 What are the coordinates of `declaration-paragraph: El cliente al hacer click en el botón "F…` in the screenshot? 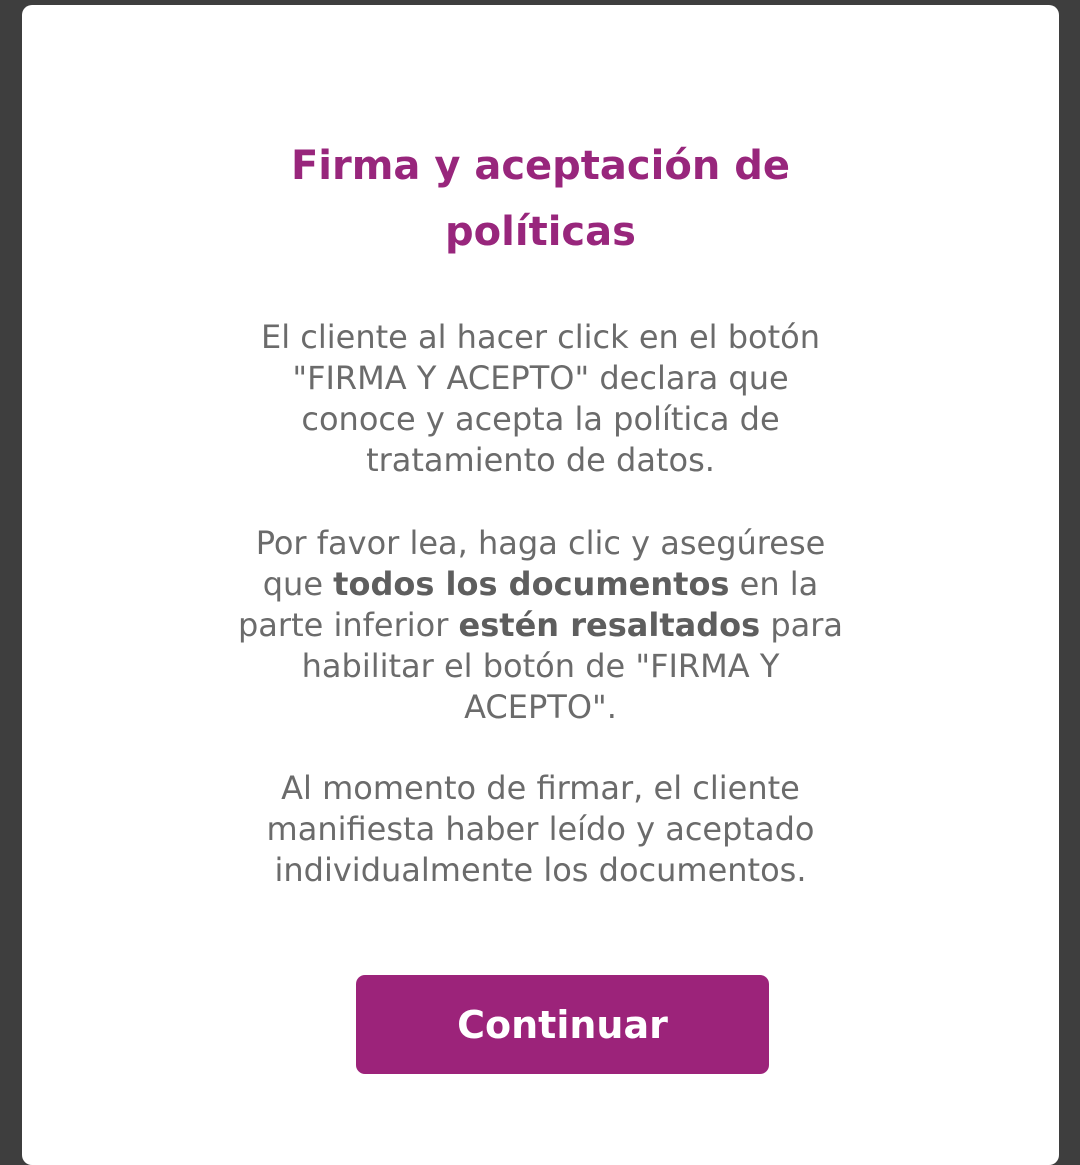 It's located at (540, 399).